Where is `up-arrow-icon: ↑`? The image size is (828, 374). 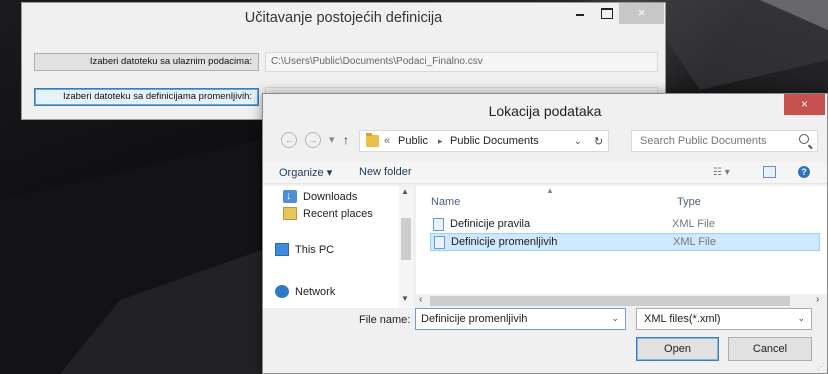
up-arrow-icon: ↑ is located at coordinates (346, 140).